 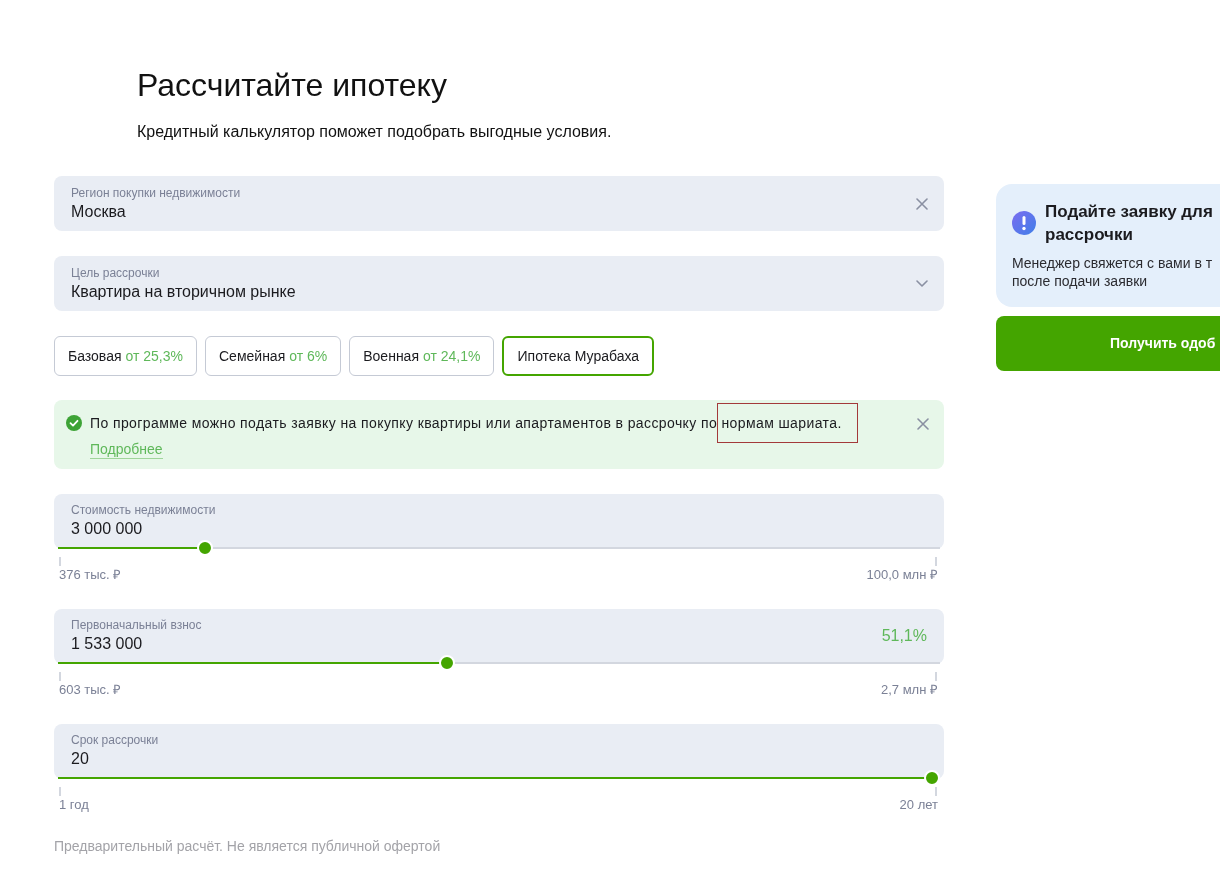 What do you see at coordinates (374, 132) in the screenshot?
I see `page-subtitle: Кредитный калькулятор поможет подобрать выгодные условия.` at bounding box center [374, 132].